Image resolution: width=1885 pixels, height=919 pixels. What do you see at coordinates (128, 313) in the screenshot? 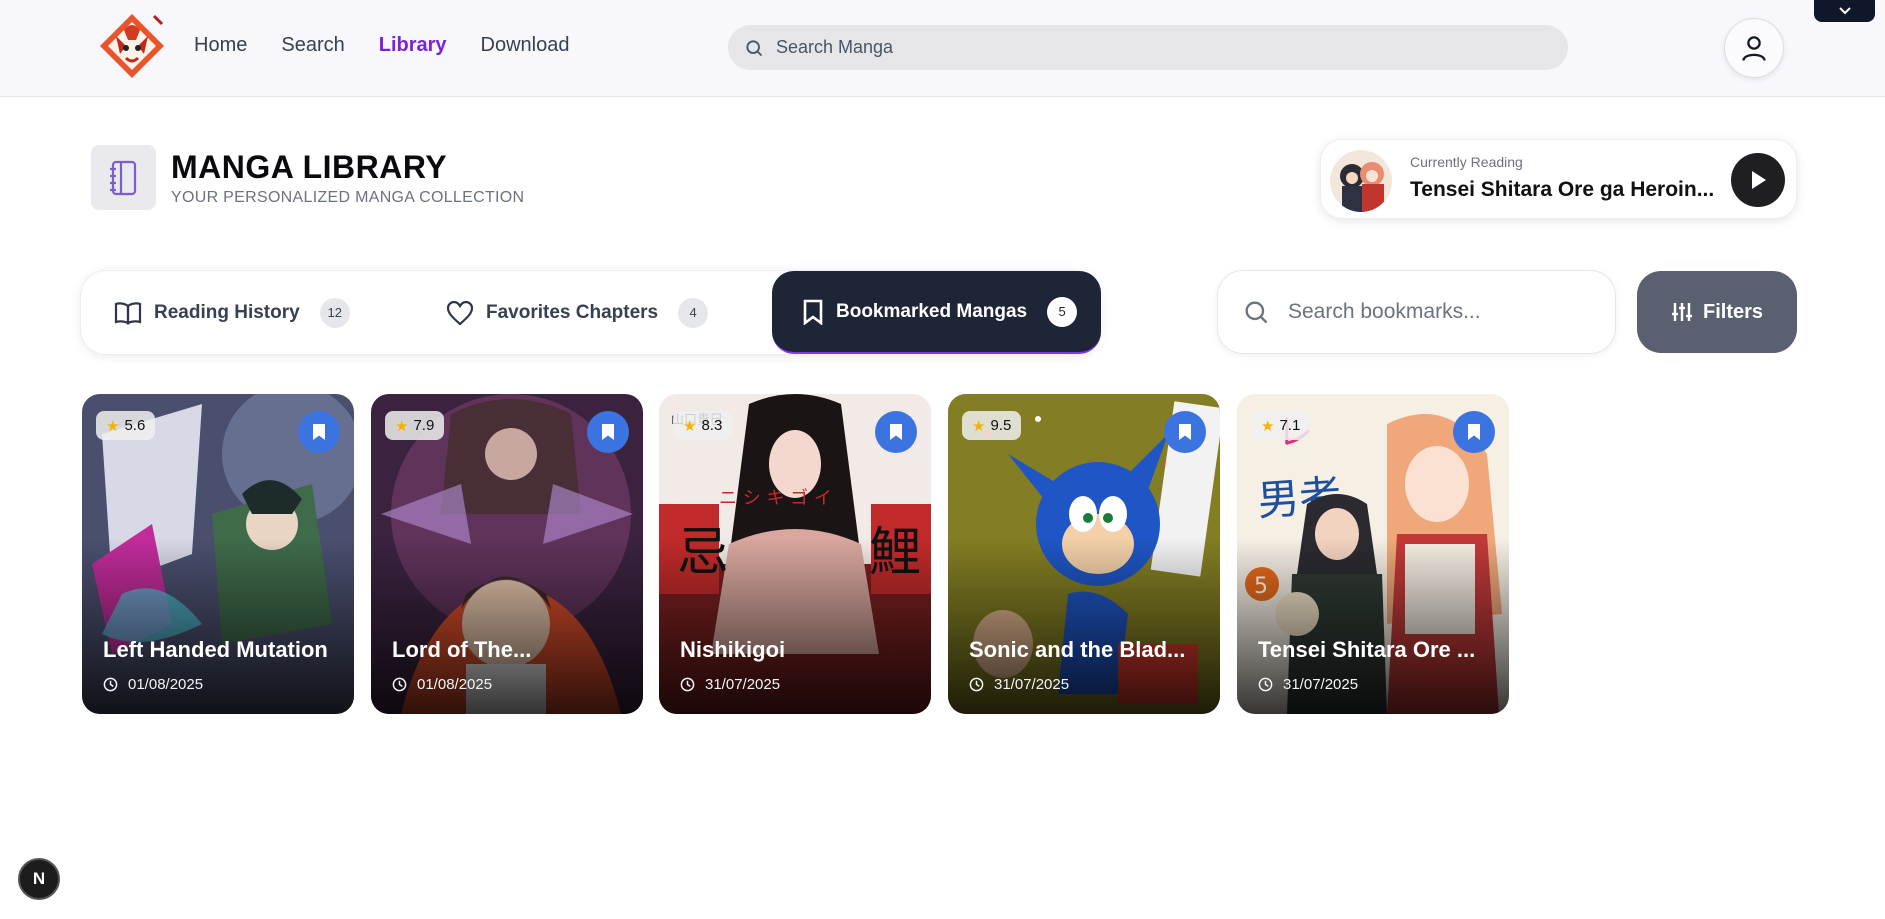
I see `book-open-icon` at bounding box center [128, 313].